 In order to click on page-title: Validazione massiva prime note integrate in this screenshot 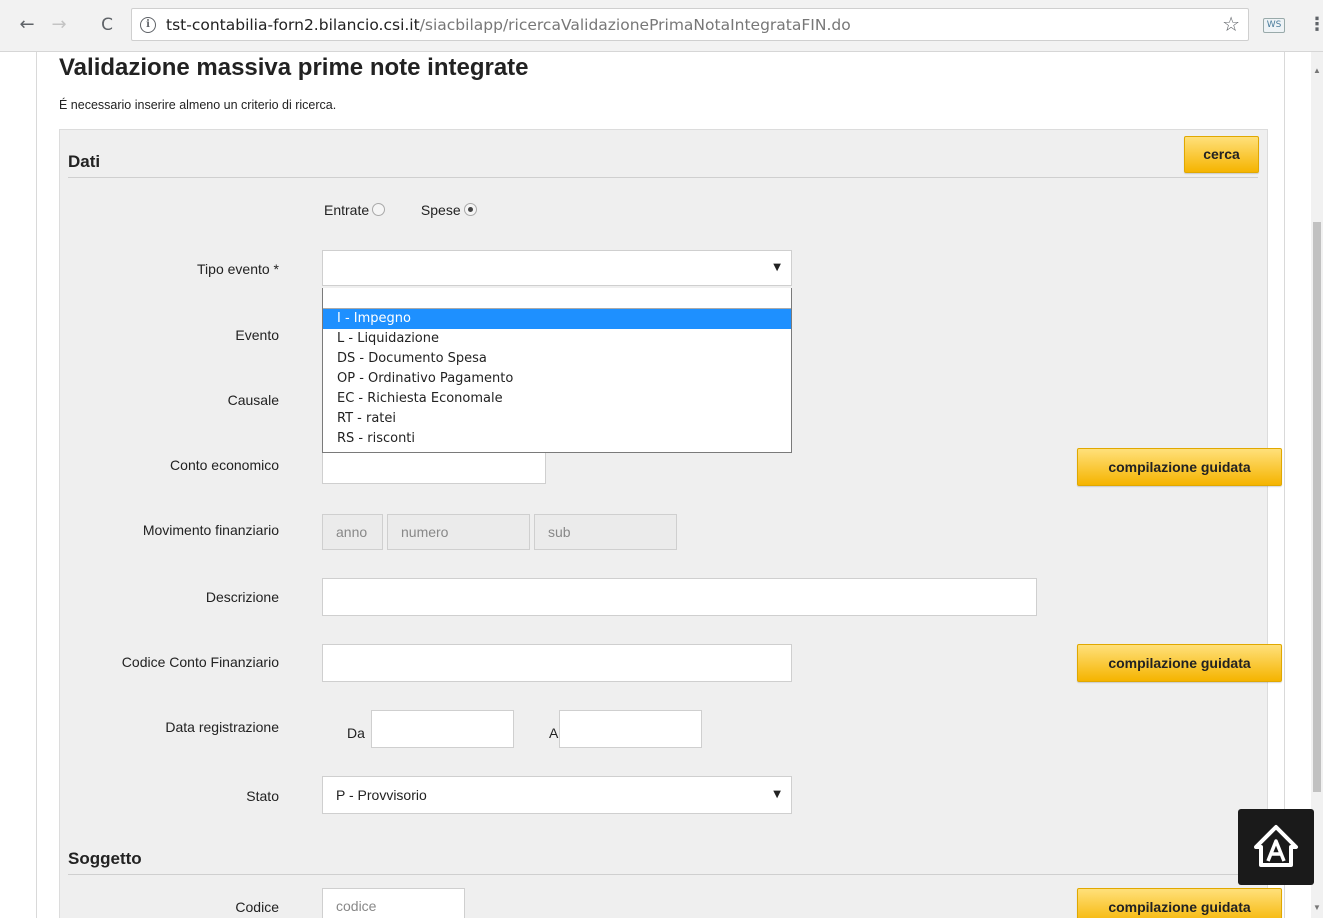, I will do `click(294, 67)`.